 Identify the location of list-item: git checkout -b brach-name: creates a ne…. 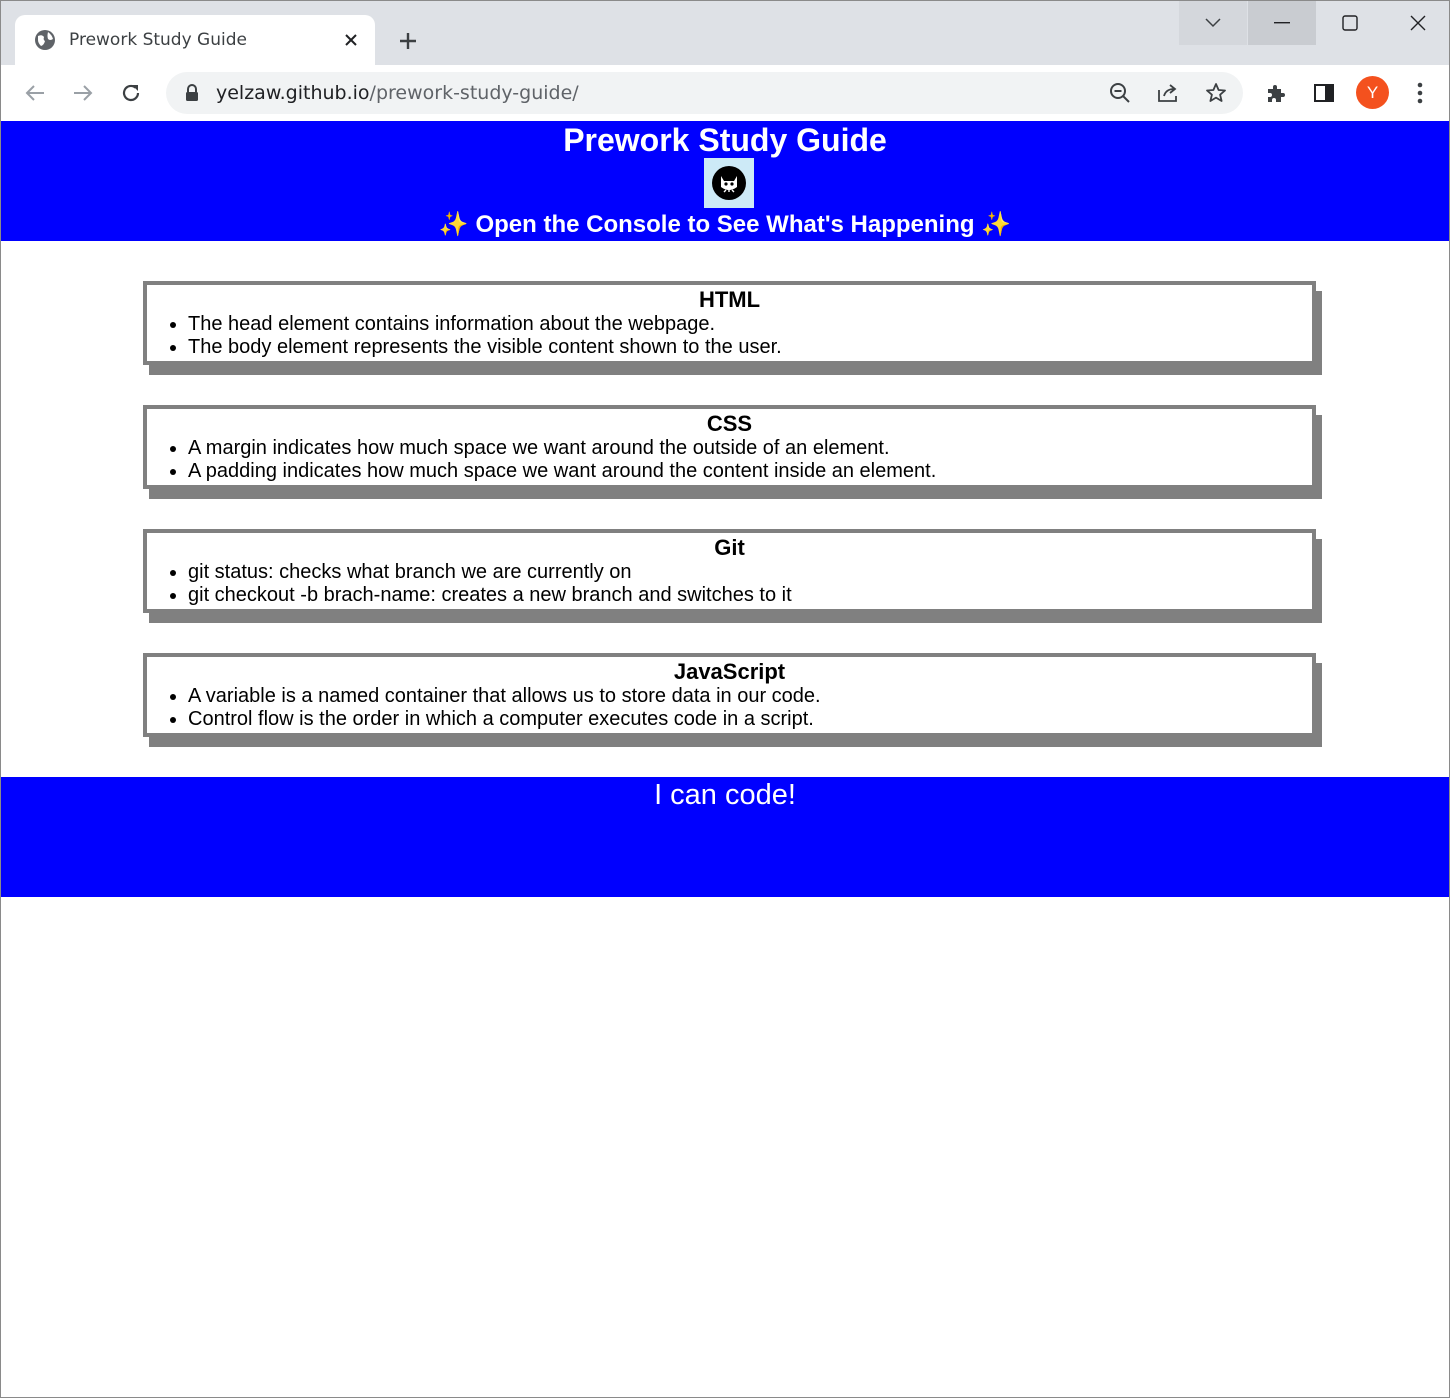
(750, 595).